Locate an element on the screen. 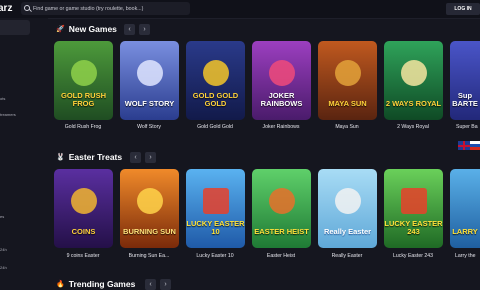  game-name: Wolf Story is located at coordinates (149, 127).